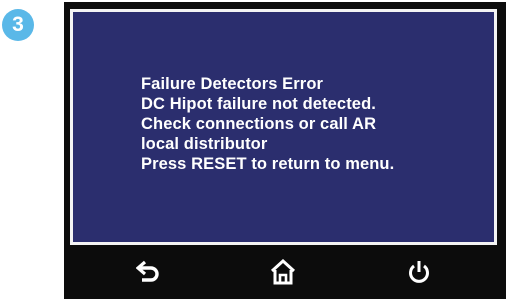 The width and height of the screenshot is (508, 301). I want to click on error-message-line-5: Press RESET to return to menu., so click(268, 164).